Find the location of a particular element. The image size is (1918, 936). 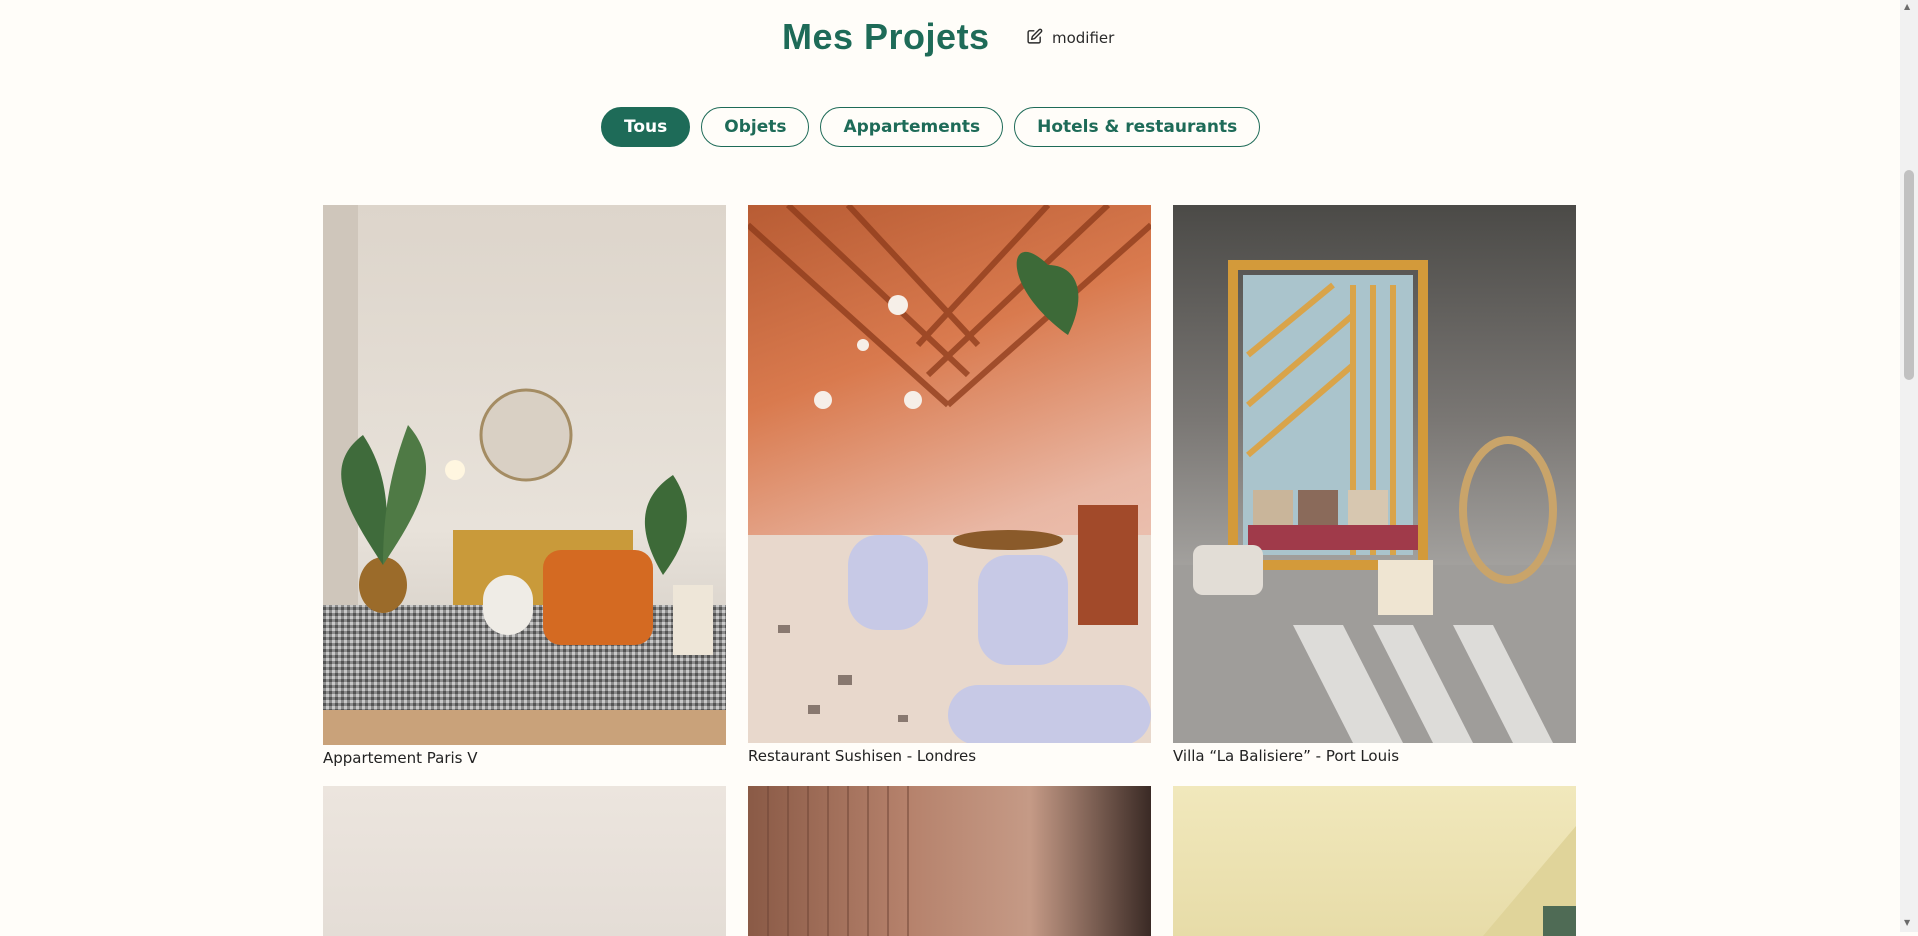

edit-title-link: modifier is located at coordinates (1070, 38).